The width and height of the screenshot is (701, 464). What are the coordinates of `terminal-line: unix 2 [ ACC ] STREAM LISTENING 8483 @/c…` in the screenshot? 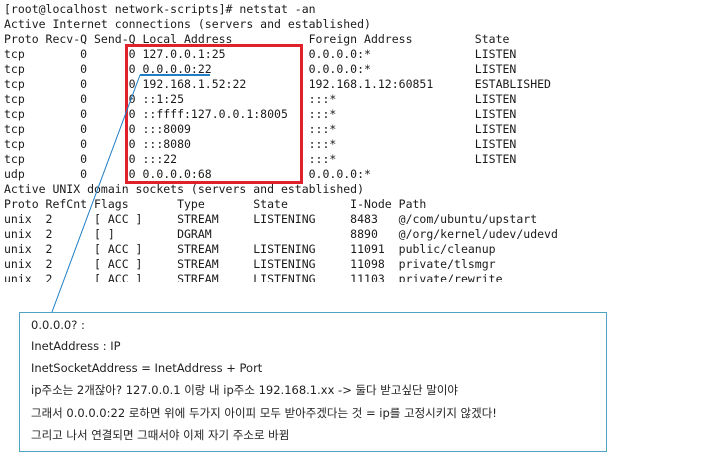 It's located at (271, 219).